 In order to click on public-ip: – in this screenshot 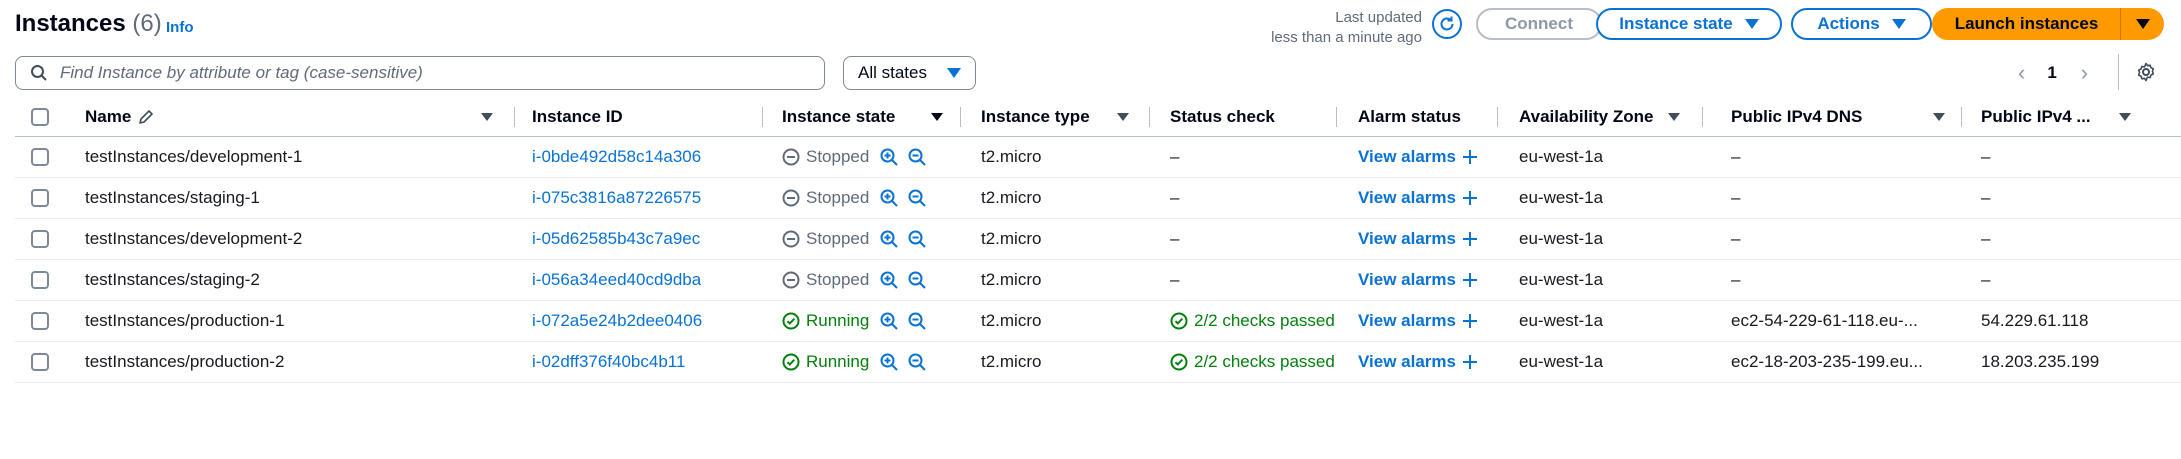, I will do `click(1986, 279)`.